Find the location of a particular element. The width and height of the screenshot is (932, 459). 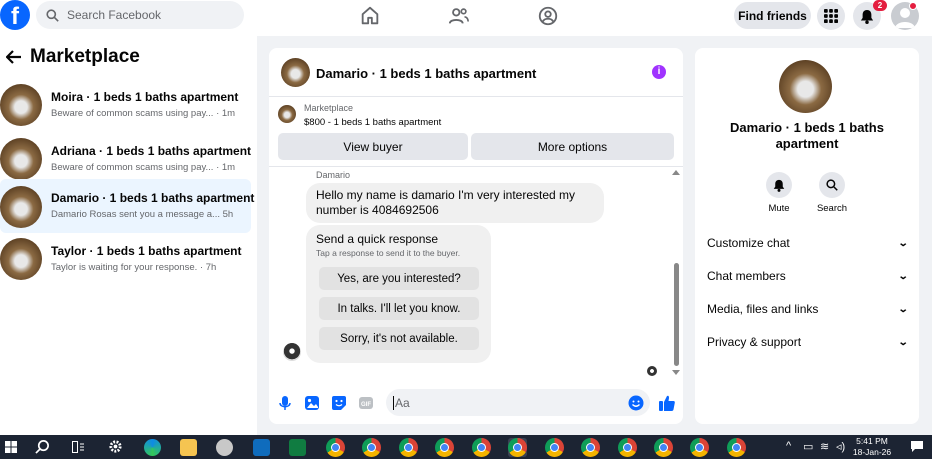

back-arrow-icon is located at coordinates (14, 57).